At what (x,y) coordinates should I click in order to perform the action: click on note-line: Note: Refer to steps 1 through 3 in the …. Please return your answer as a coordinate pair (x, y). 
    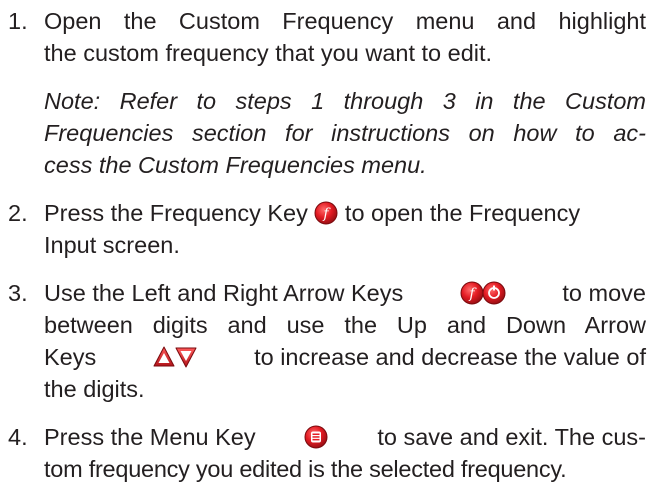
    Looking at the image, I should click on (345, 101).